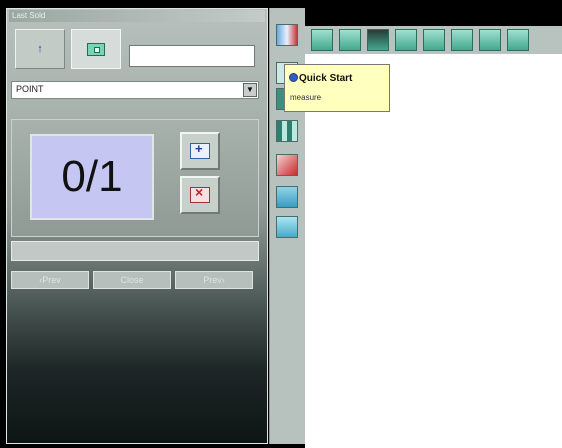 Image resolution: width=562 pixels, height=448 pixels. Describe the element at coordinates (250, 90) in the screenshot. I see `chevron-down-icon: ▼` at that location.